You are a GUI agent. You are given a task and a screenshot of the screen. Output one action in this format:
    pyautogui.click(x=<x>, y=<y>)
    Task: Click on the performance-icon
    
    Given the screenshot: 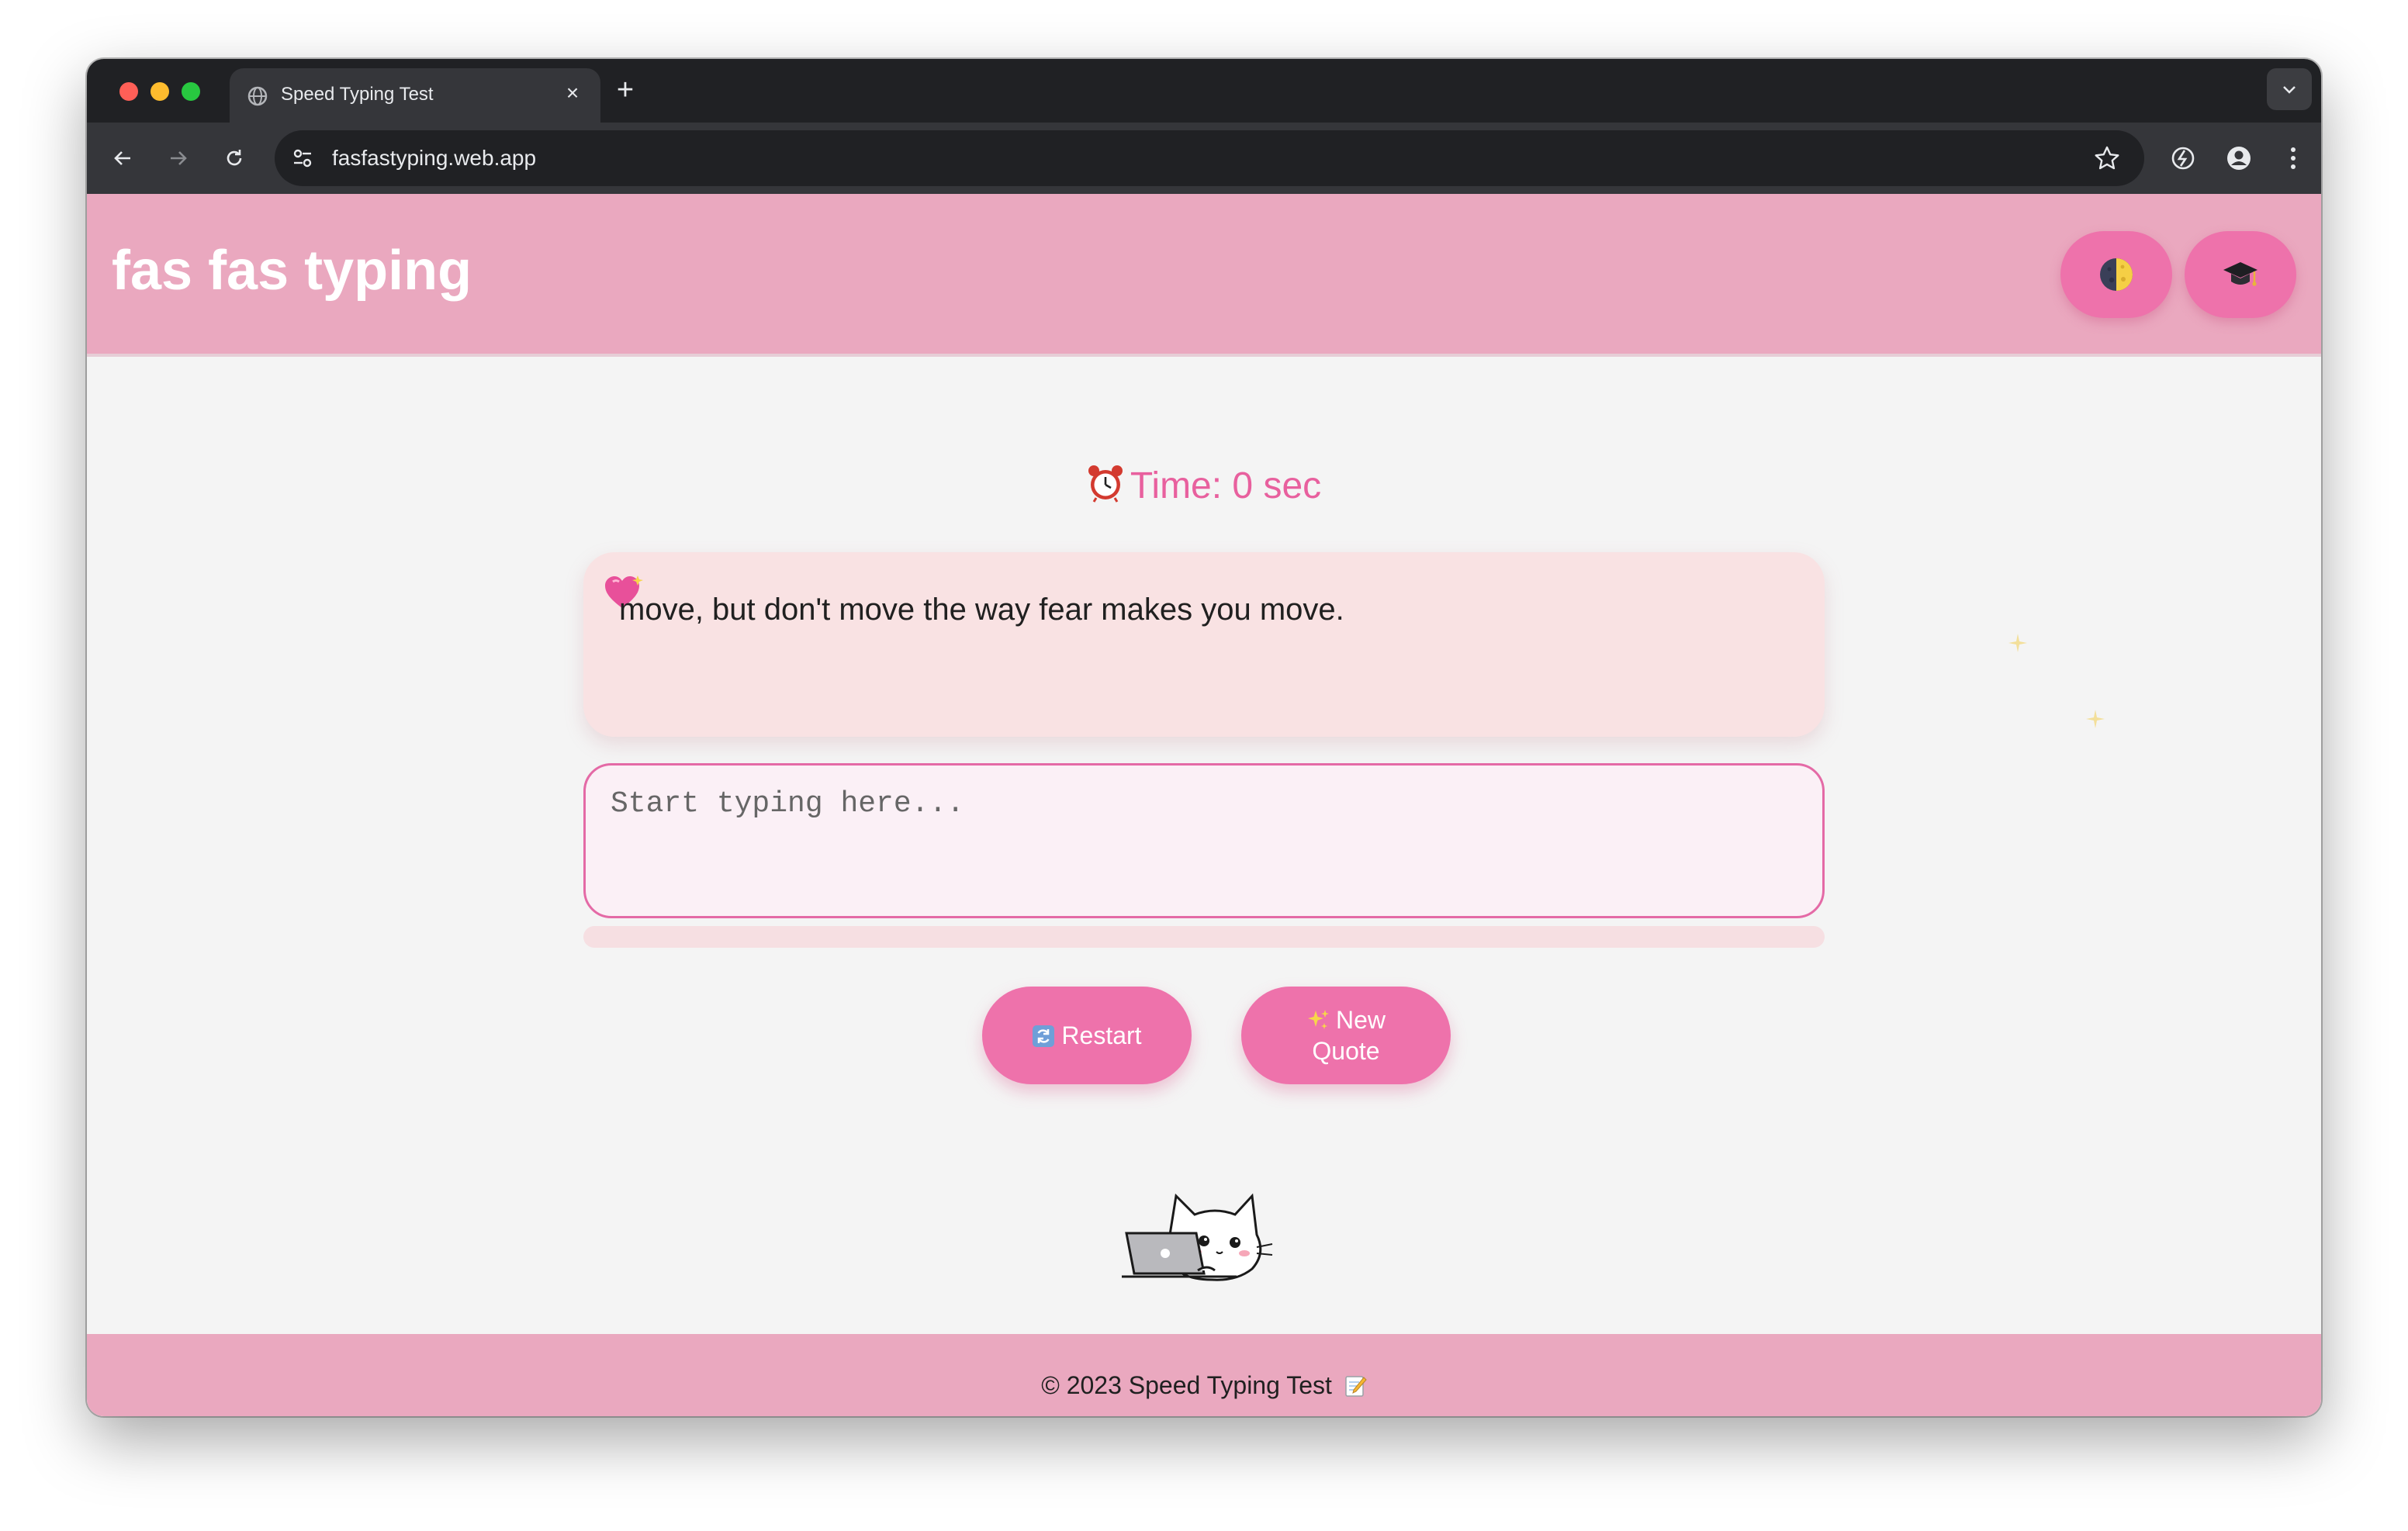 What is the action you would take?
    pyautogui.click(x=2183, y=158)
    